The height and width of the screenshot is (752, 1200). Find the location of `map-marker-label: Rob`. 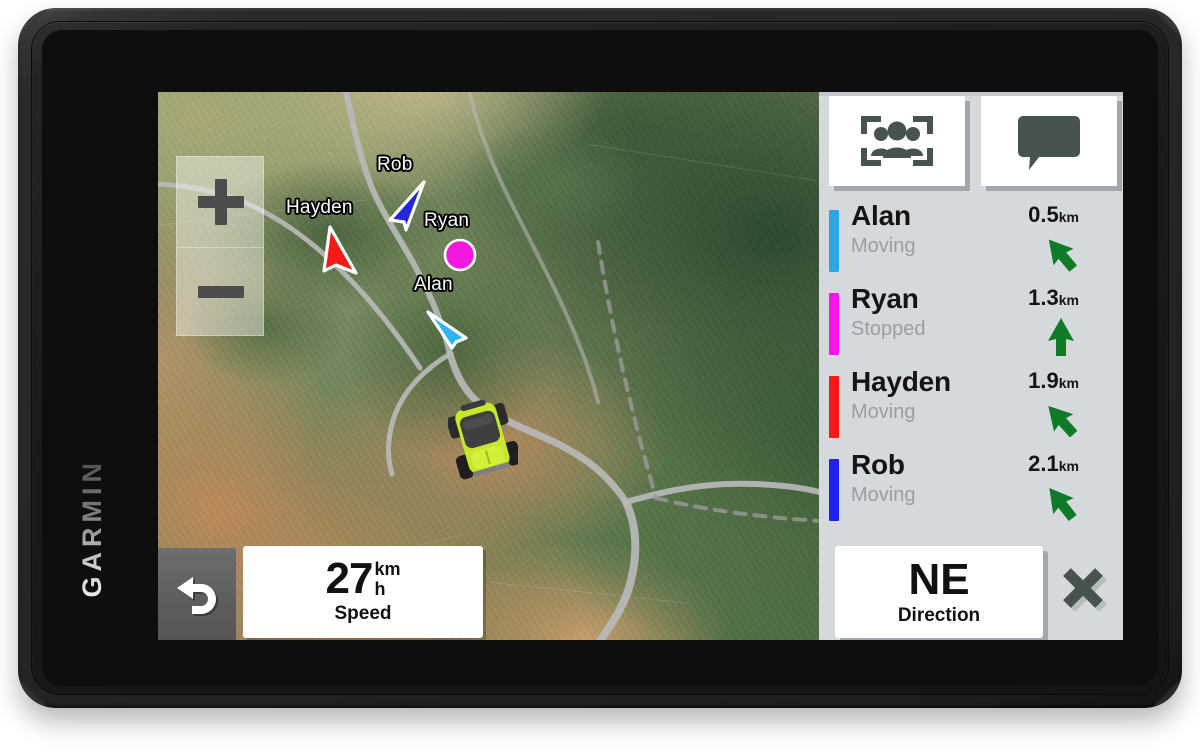

map-marker-label: Rob is located at coordinates (395, 164).